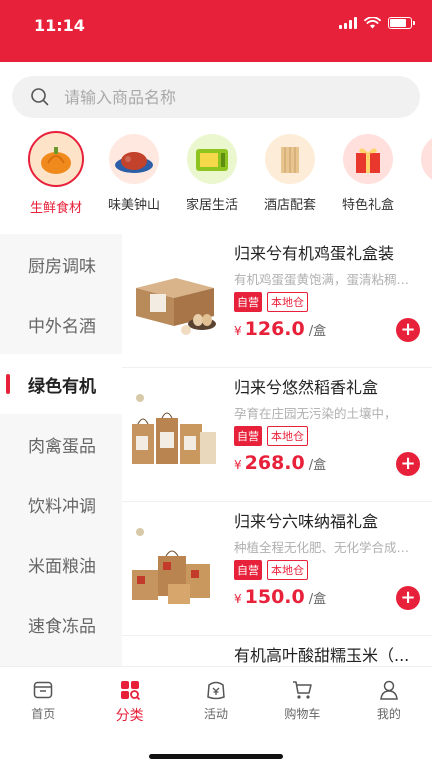  I want to click on search-input, so click(229, 97).